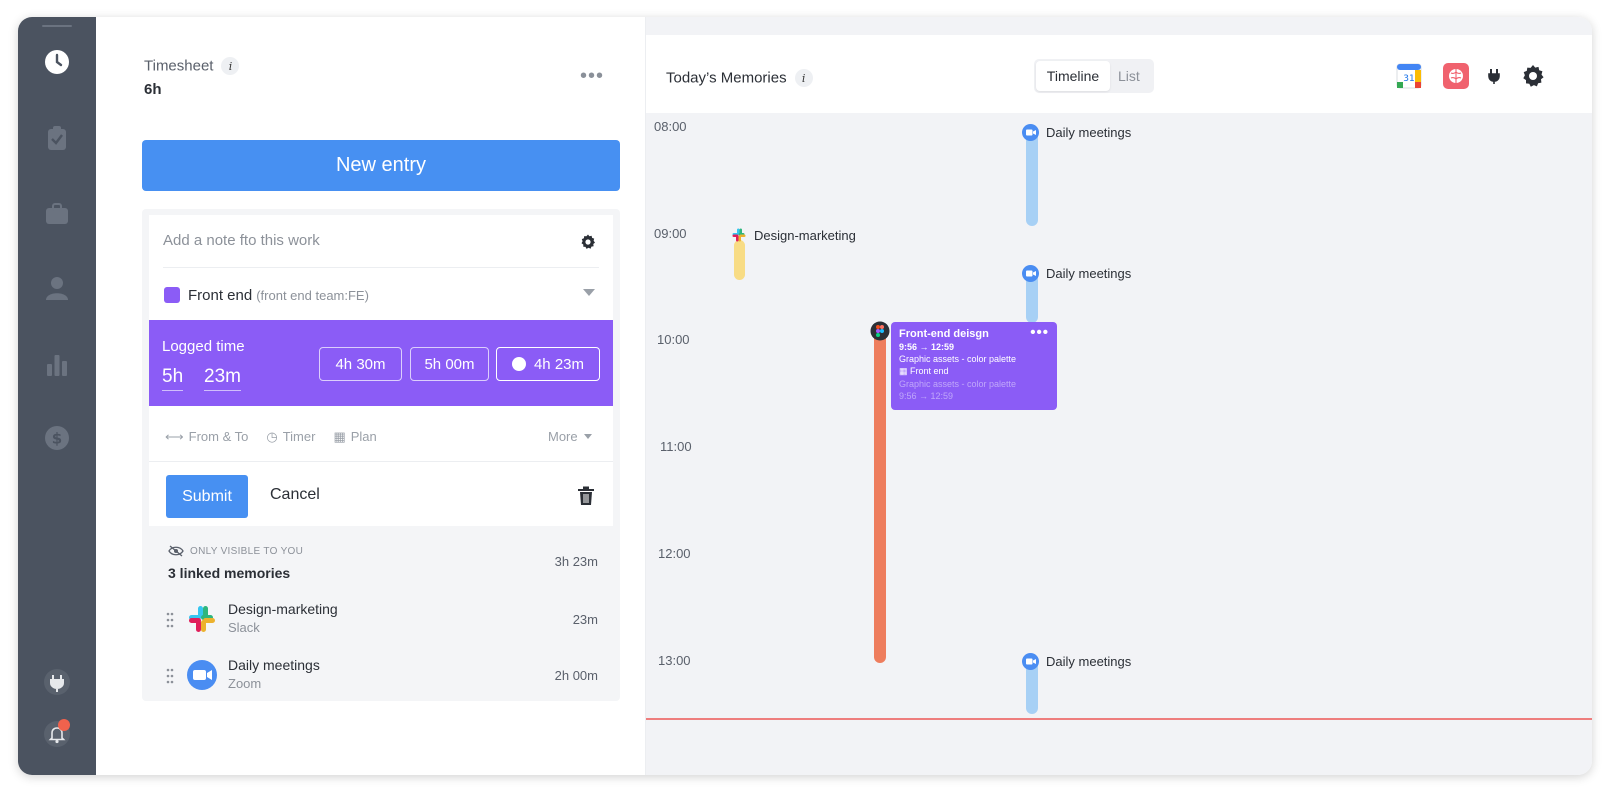 The width and height of the screenshot is (1609, 793). Describe the element at coordinates (153, 89) in the screenshot. I see `timesheet-total: 6h` at that location.